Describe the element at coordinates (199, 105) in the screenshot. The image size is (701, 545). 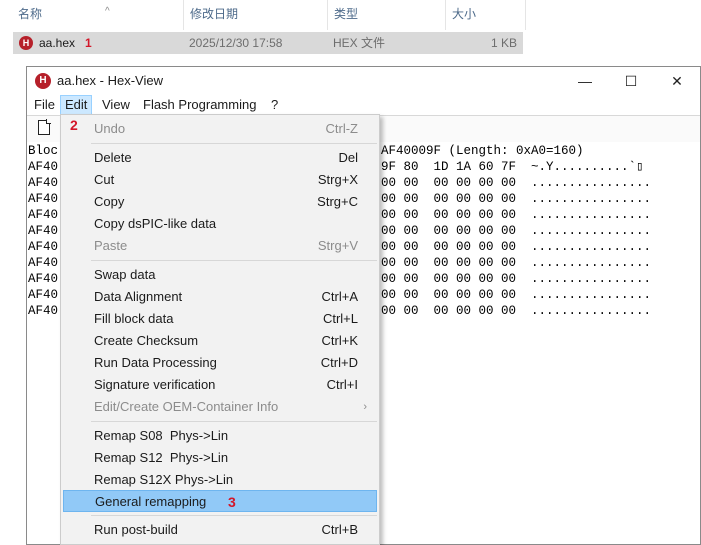
I see `menu-flash-programming: Flash Programming` at that location.